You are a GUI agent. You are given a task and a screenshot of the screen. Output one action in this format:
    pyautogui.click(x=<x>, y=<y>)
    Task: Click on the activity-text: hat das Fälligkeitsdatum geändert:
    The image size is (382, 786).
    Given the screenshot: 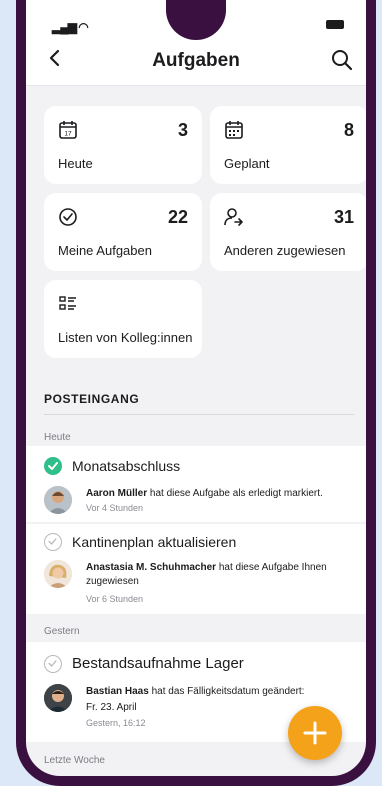 What is the action you would take?
    pyautogui.click(x=228, y=691)
    